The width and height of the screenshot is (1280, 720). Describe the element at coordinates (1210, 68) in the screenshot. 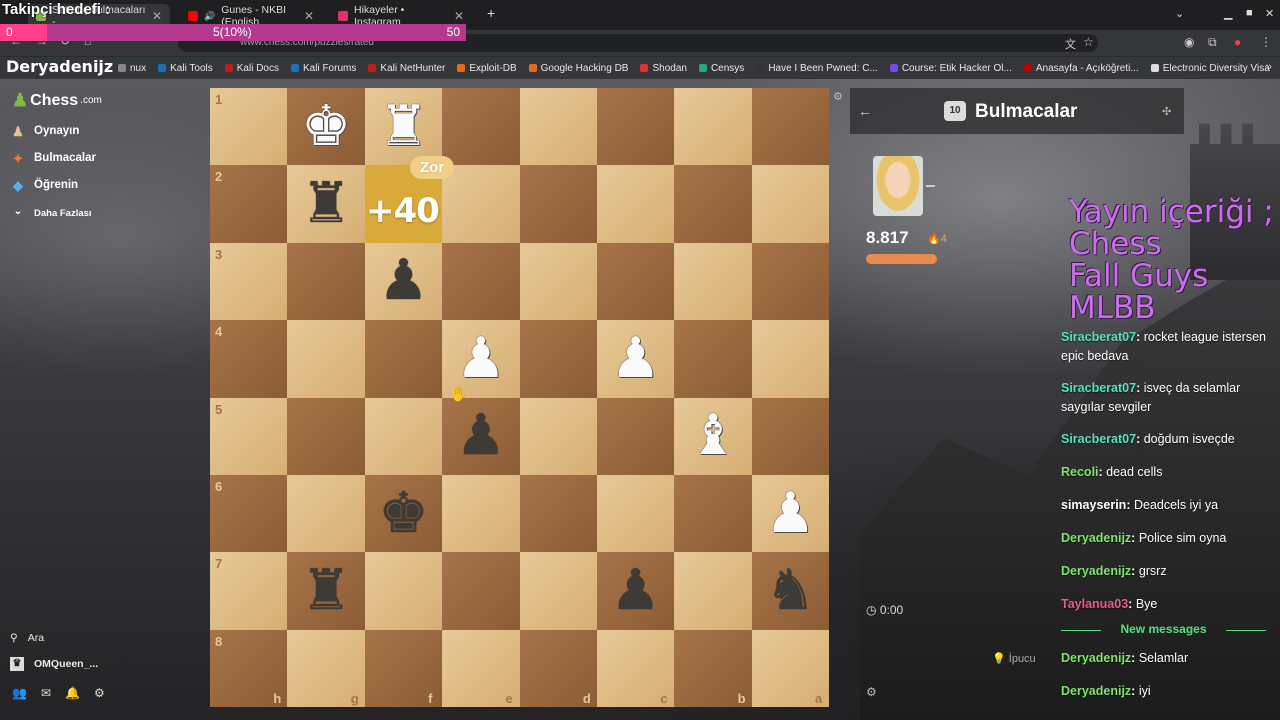

I see `bookmark-item: Electronic Diversity Visa` at that location.